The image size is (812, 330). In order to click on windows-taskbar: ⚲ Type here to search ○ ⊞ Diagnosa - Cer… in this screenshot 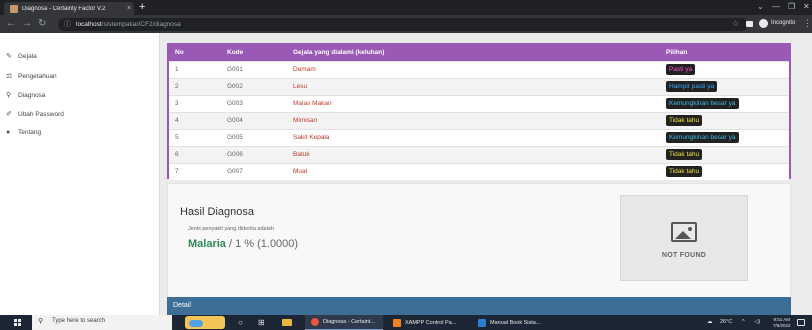, I will do `click(406, 322)`.